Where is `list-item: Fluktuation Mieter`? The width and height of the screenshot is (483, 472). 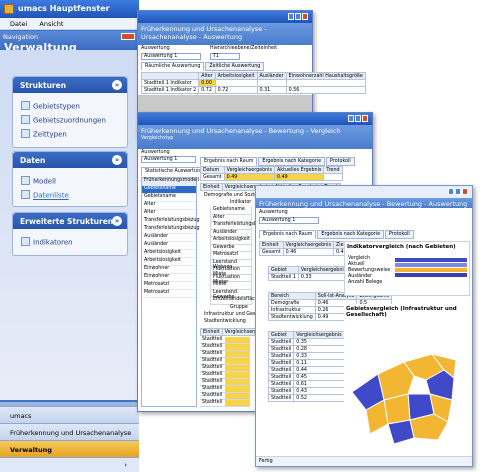
list-item: Fluktuation Mieter is located at coordinates (231, 279).